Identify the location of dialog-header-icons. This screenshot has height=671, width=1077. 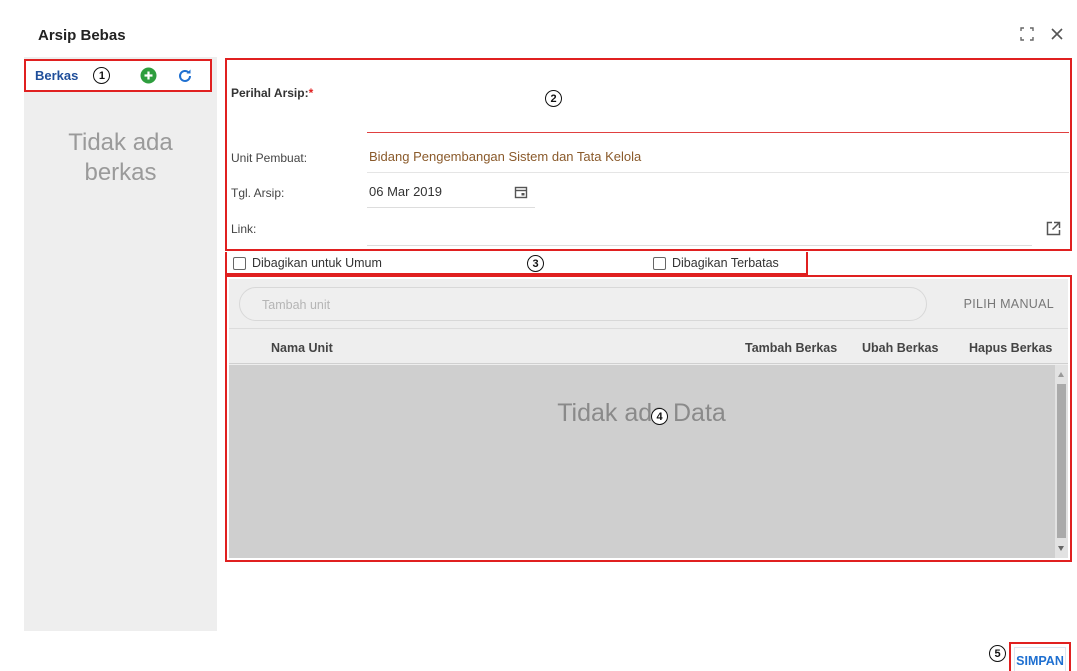
(1042, 34).